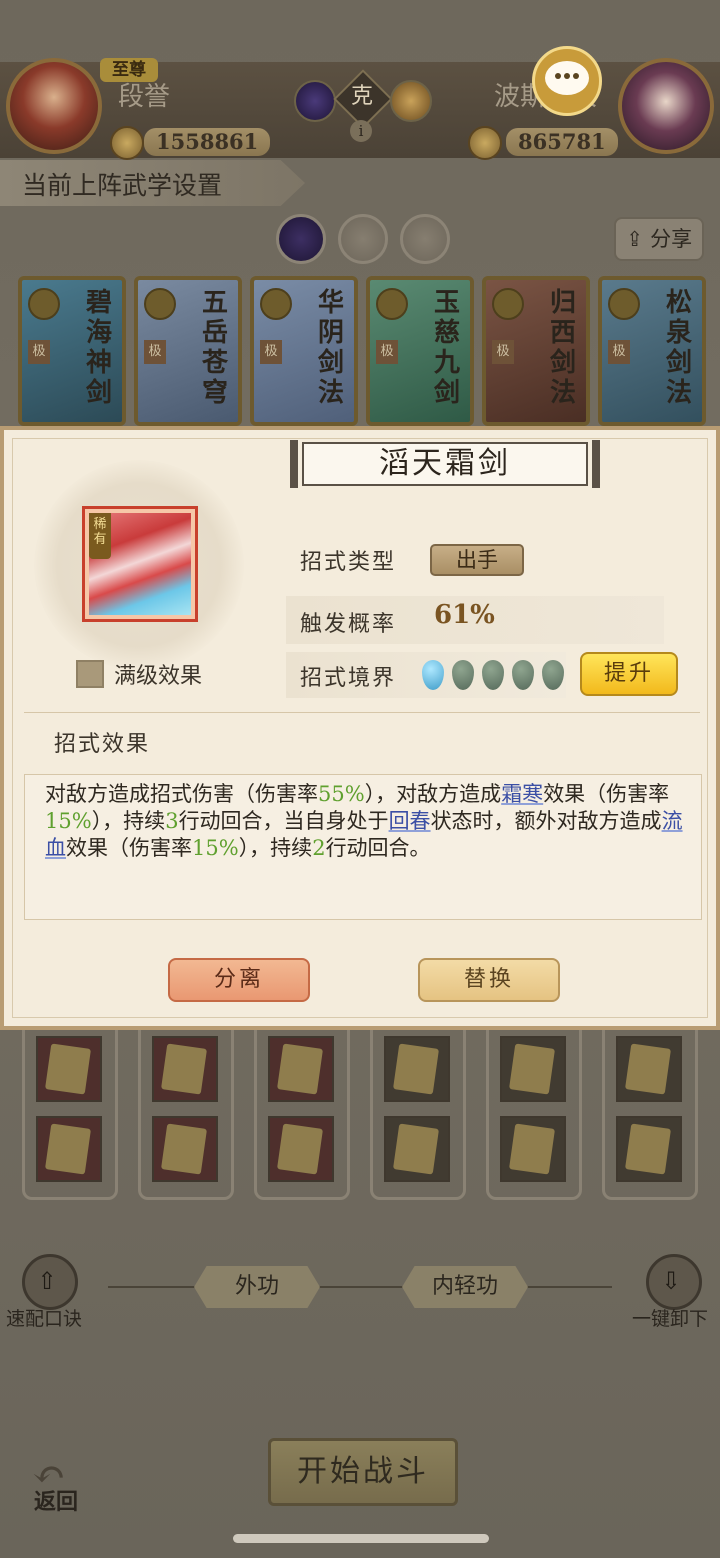 This screenshot has height=1558, width=720. I want to click on section-header: 当前上阵武学设置, so click(152, 183).